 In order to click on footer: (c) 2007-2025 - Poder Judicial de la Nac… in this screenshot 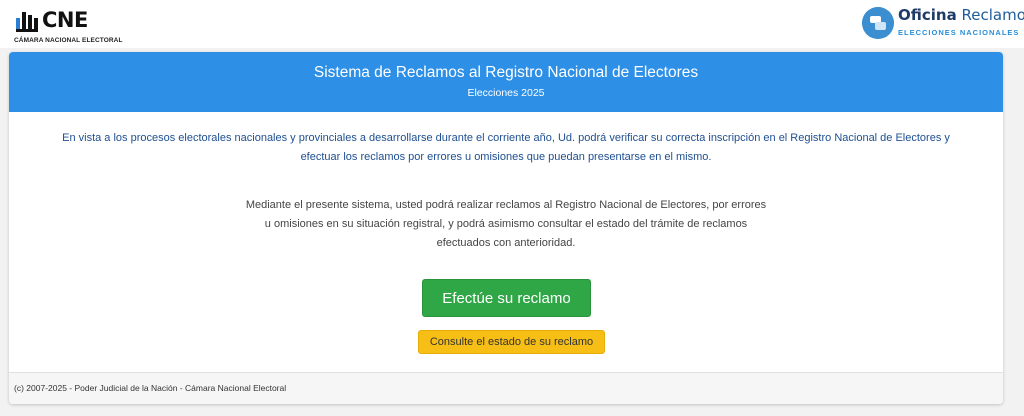, I will do `click(506, 388)`.